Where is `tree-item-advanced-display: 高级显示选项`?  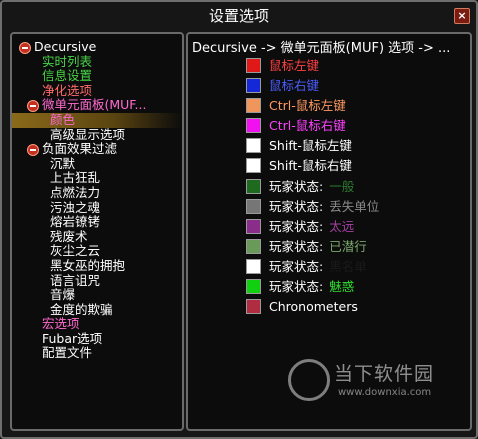 tree-item-advanced-display: 高级显示选项 is located at coordinates (97, 134).